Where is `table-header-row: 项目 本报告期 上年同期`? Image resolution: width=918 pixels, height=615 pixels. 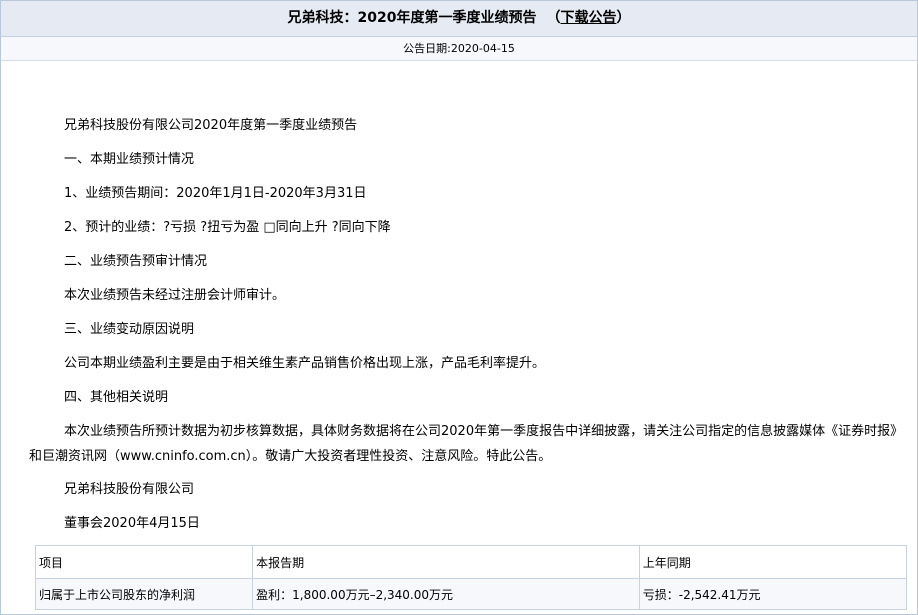
table-header-row: 项目 本报告期 上年同期 is located at coordinates (471, 562).